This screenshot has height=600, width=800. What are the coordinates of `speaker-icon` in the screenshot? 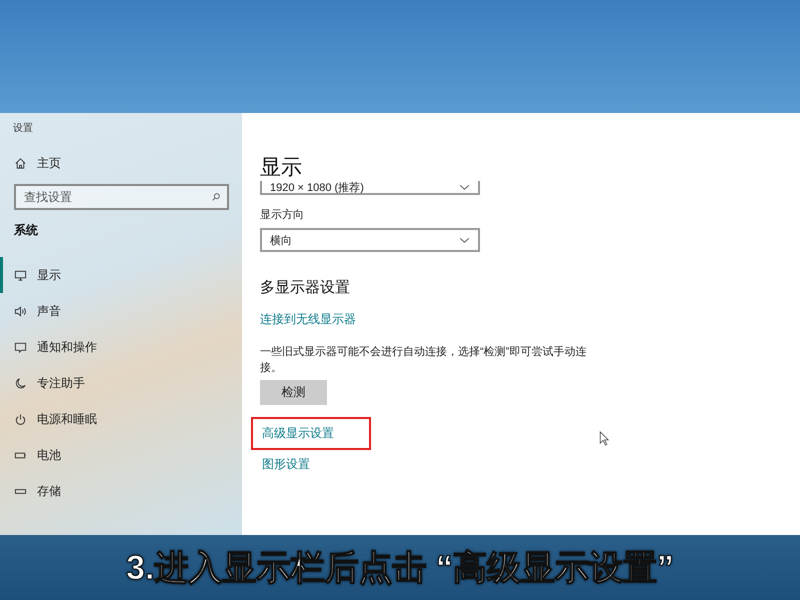 It's located at (20, 311).